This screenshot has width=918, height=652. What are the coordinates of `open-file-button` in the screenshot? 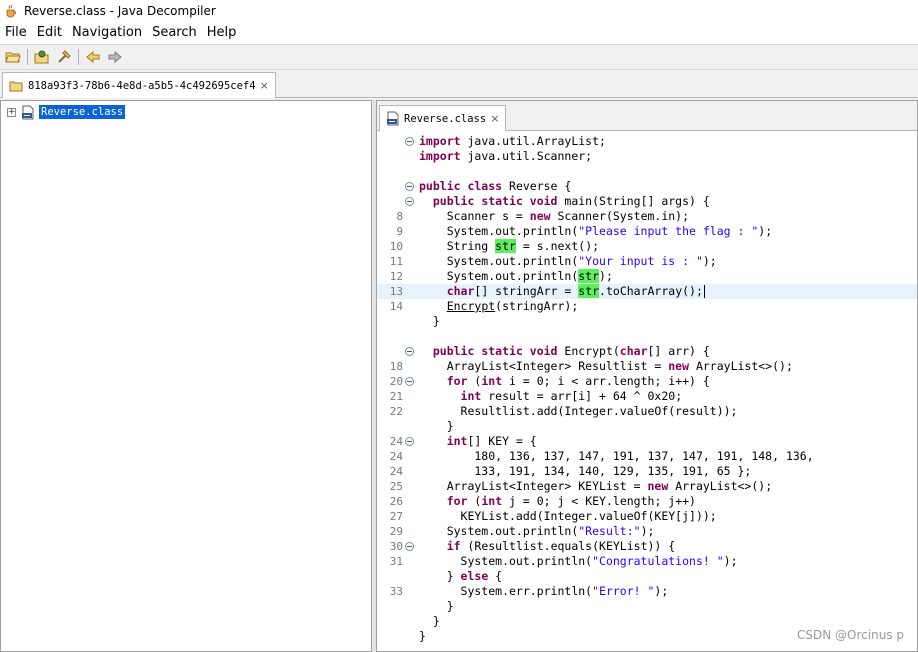 It's located at (13, 57).